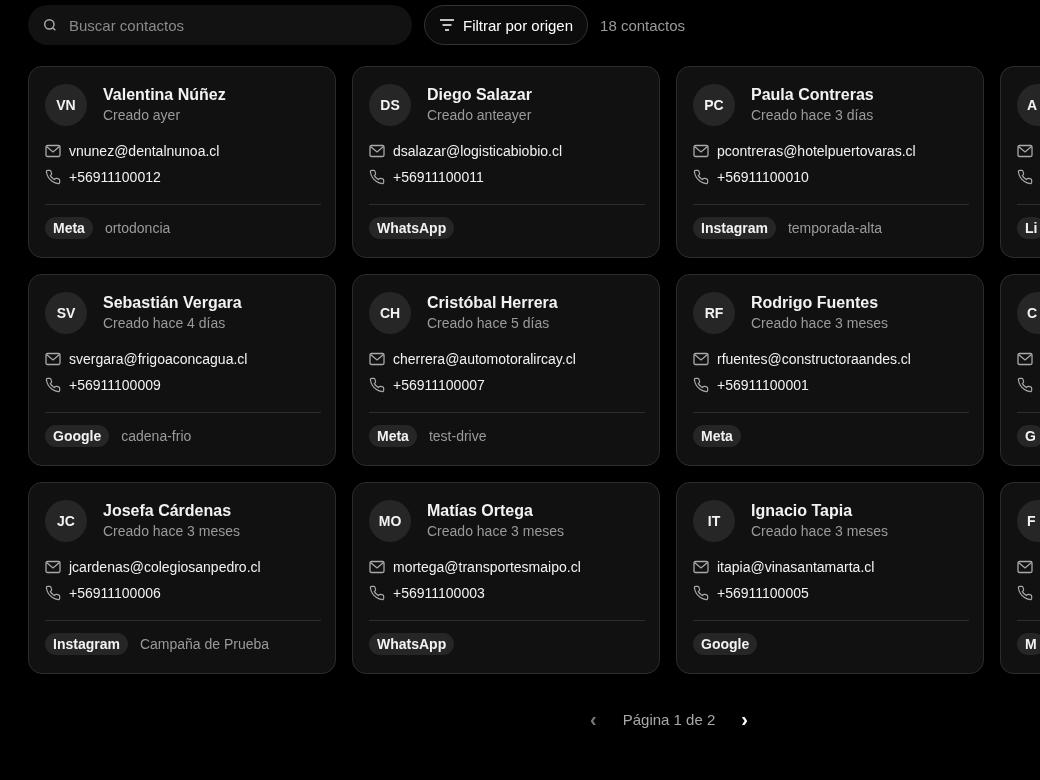 Image resolution: width=1040 pixels, height=780 pixels. Describe the element at coordinates (204, 644) in the screenshot. I see `contact-tag: Campaña de Prueba` at that location.